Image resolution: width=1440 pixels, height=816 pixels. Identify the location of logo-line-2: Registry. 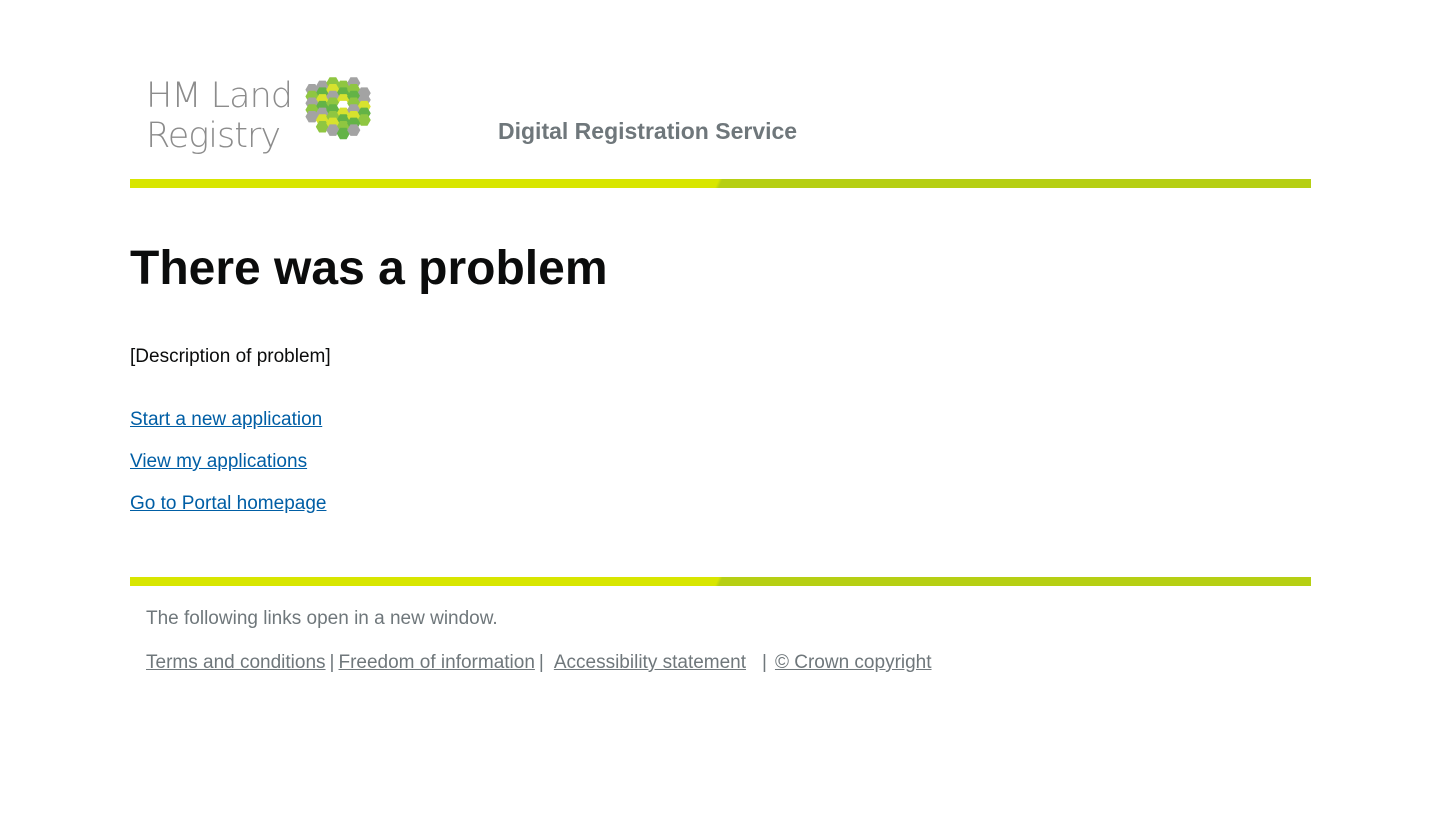
(213, 136).